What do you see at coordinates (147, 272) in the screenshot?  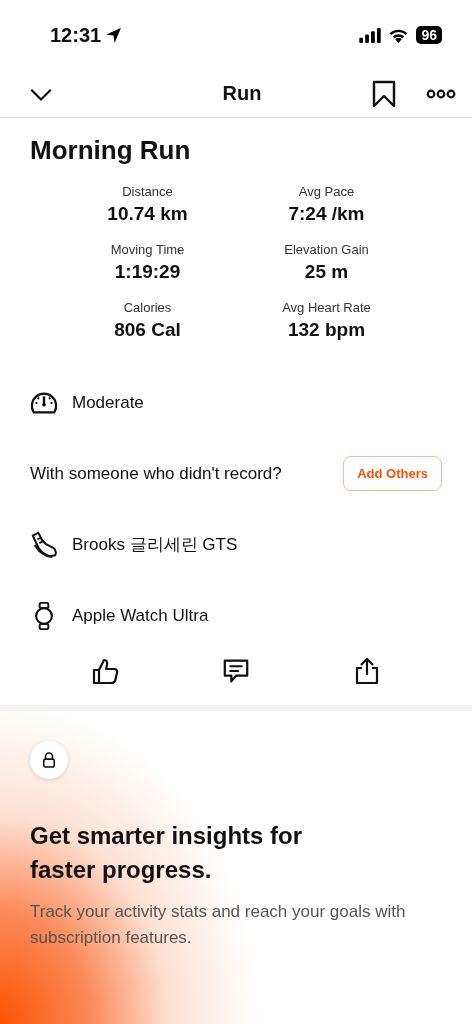 I see `stat-value: 1:19:29` at bounding box center [147, 272].